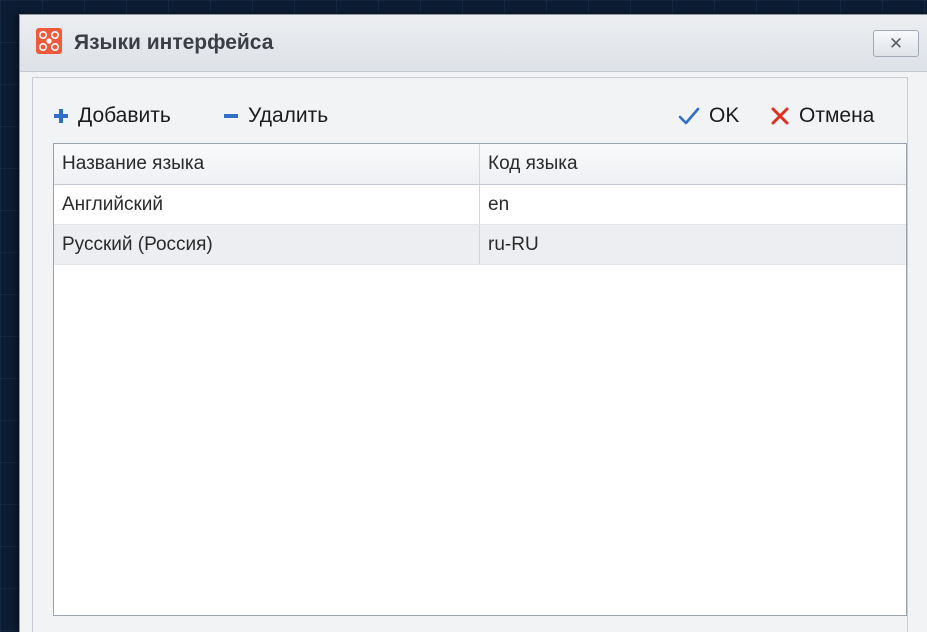 This screenshot has width=927, height=632. I want to click on column-header-language-code: Код языка, so click(693, 164).